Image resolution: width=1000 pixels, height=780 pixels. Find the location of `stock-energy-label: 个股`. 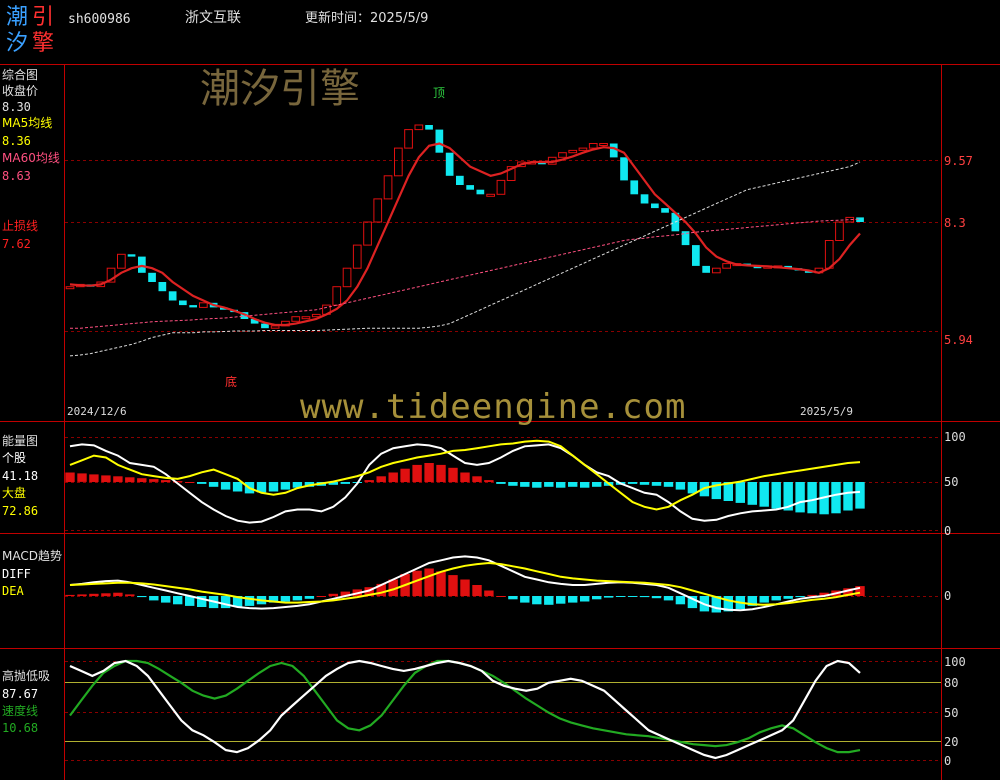

stock-energy-label: 个股 is located at coordinates (14, 458).